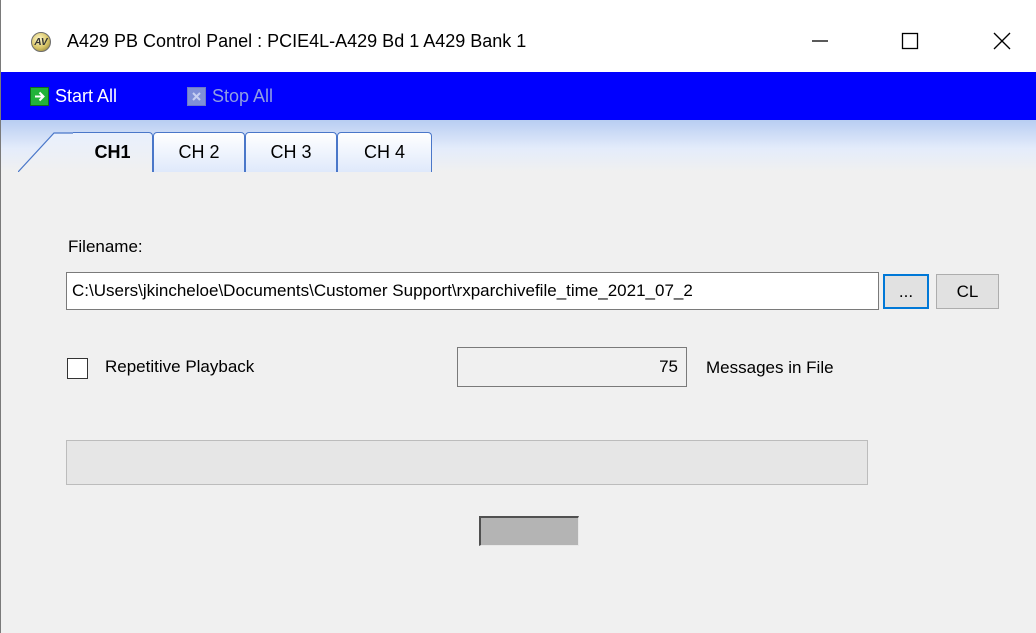  I want to click on repetitive-playback-checkbox, so click(77, 368).